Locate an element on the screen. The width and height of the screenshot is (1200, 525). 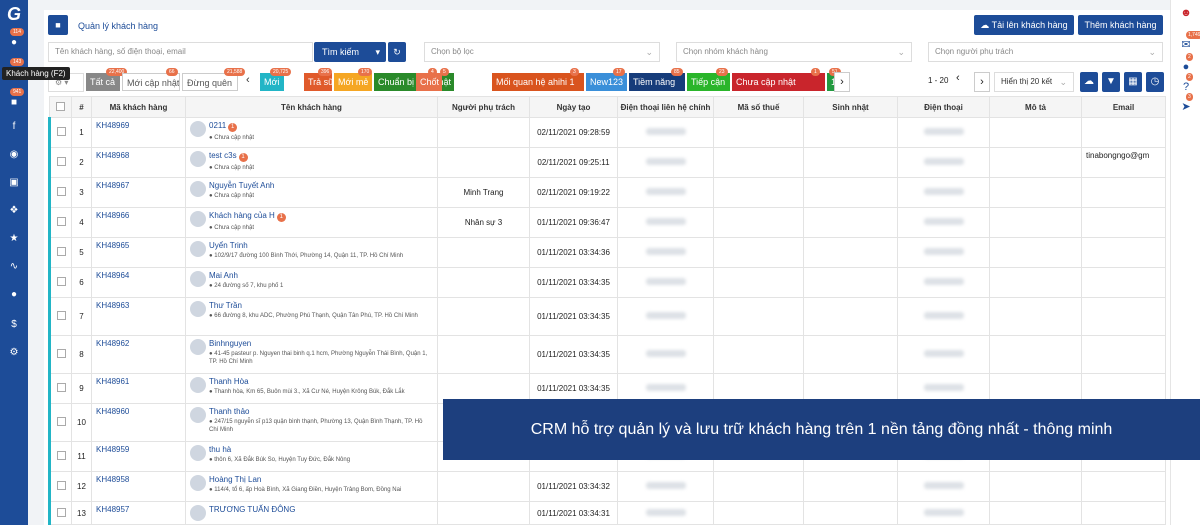
column-header: Ngày tạo is located at coordinates (573, 107).